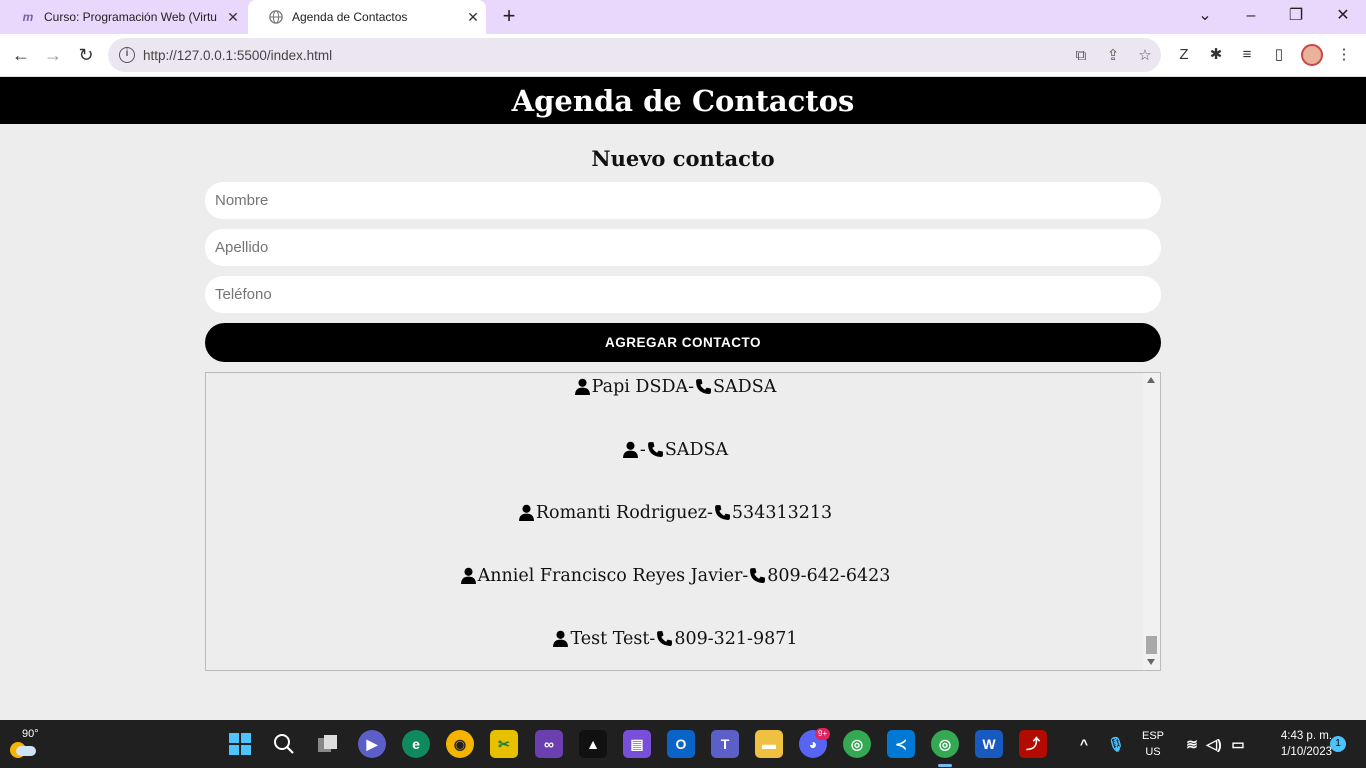 This screenshot has width=1366, height=768. Describe the element at coordinates (1084, 744) in the screenshot. I see `chevron-up-icon: ^` at that location.